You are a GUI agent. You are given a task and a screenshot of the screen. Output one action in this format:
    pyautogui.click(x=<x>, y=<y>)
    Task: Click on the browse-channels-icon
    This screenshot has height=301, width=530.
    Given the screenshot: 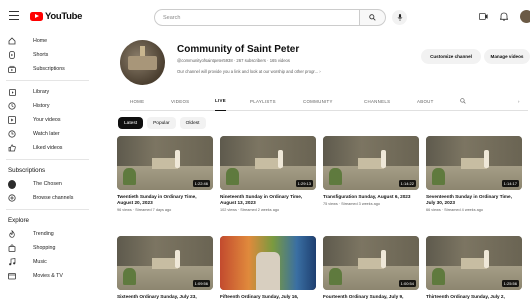 What is the action you would take?
    pyautogui.click(x=12, y=198)
    